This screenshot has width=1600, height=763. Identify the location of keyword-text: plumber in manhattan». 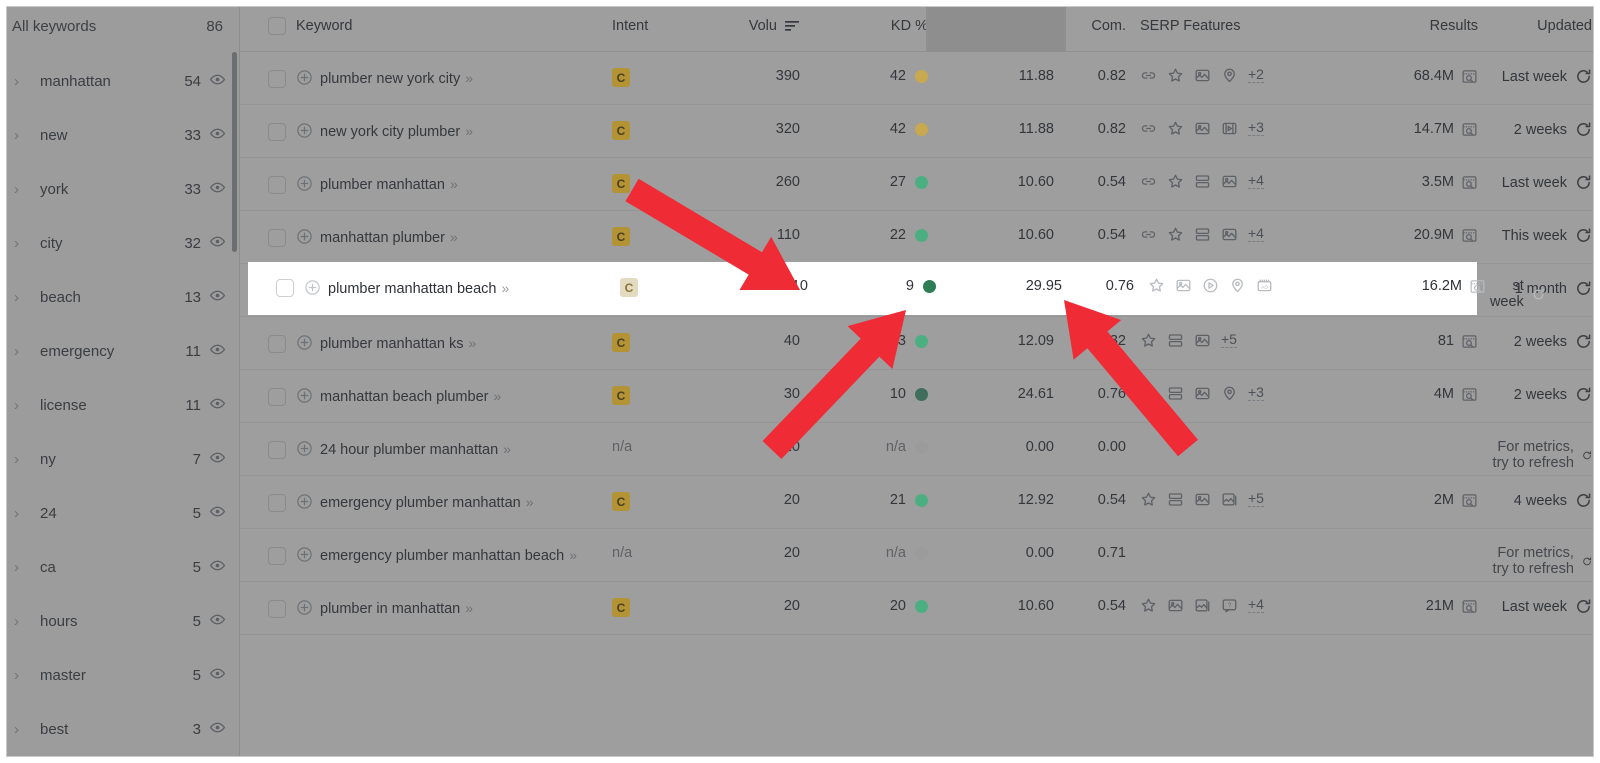
(396, 609).